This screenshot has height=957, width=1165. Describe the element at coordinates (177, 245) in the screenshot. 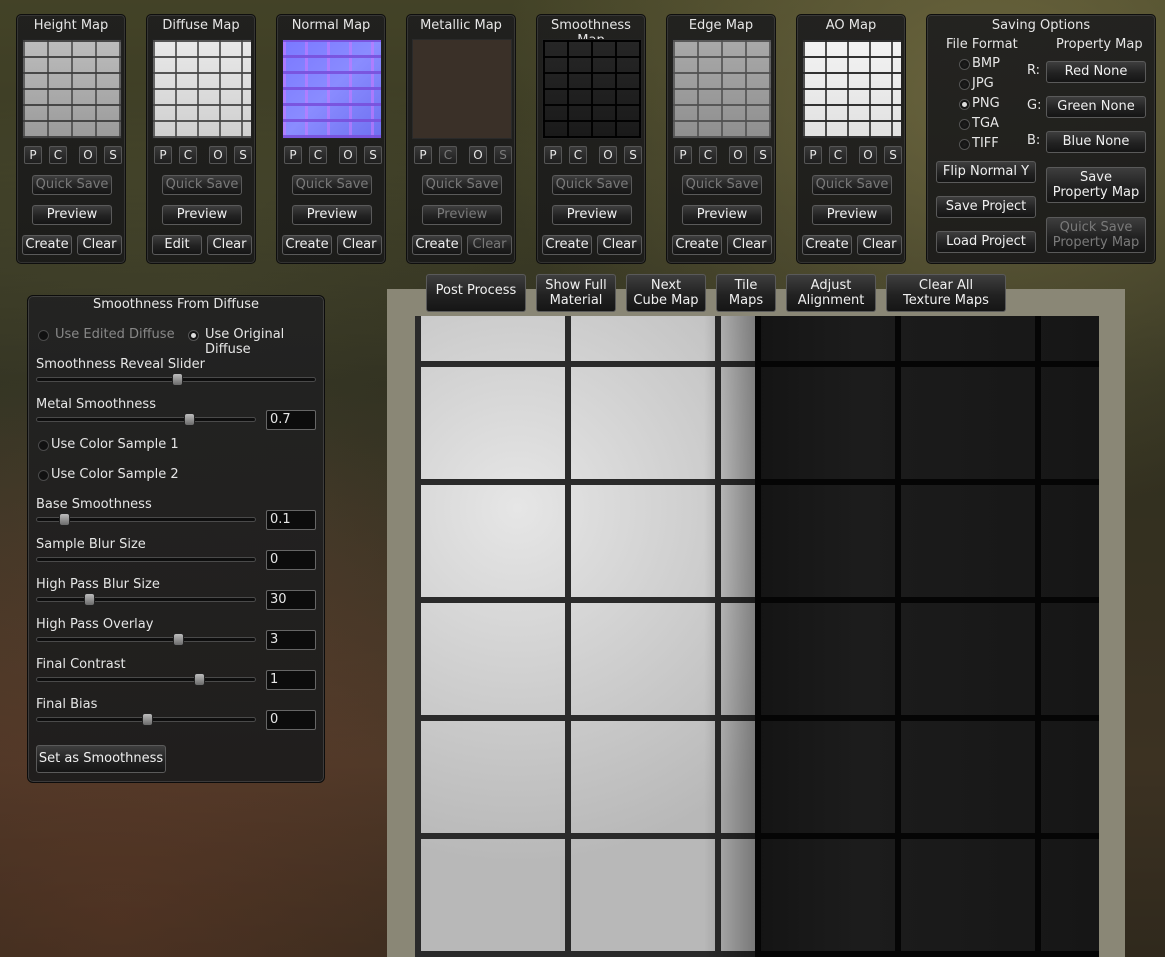

I see `edit-button: Edit` at that location.